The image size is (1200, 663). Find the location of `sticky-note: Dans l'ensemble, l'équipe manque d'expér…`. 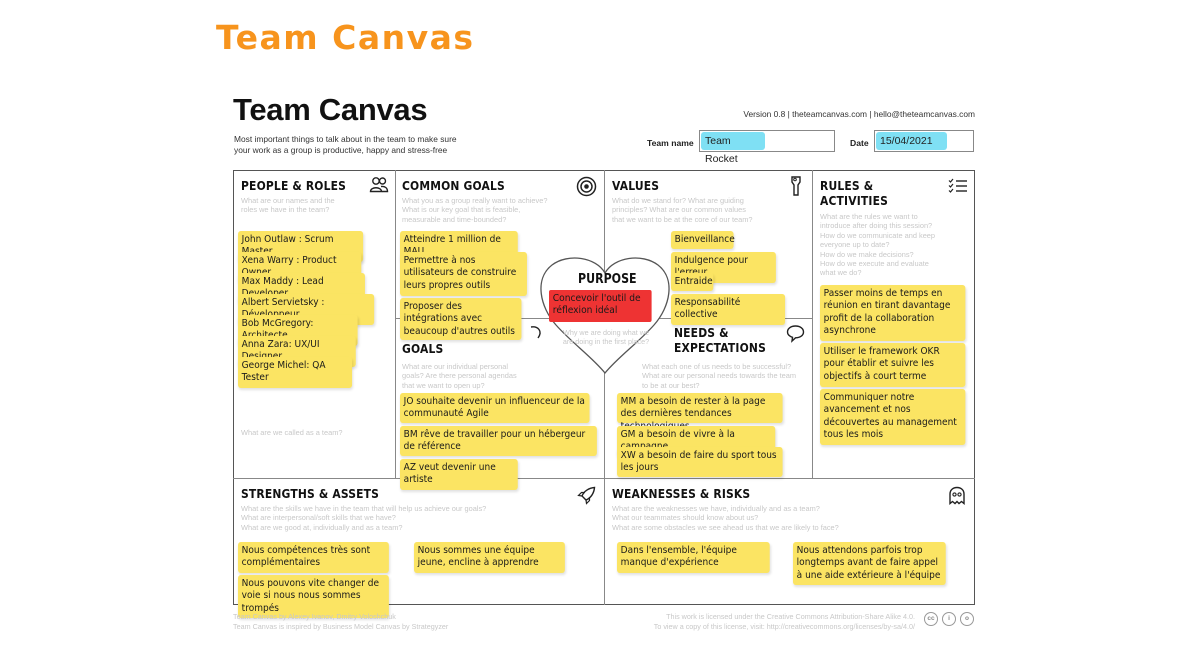

sticky-note: Dans l'ensemble, l'équipe manque d'expér… is located at coordinates (693, 557).